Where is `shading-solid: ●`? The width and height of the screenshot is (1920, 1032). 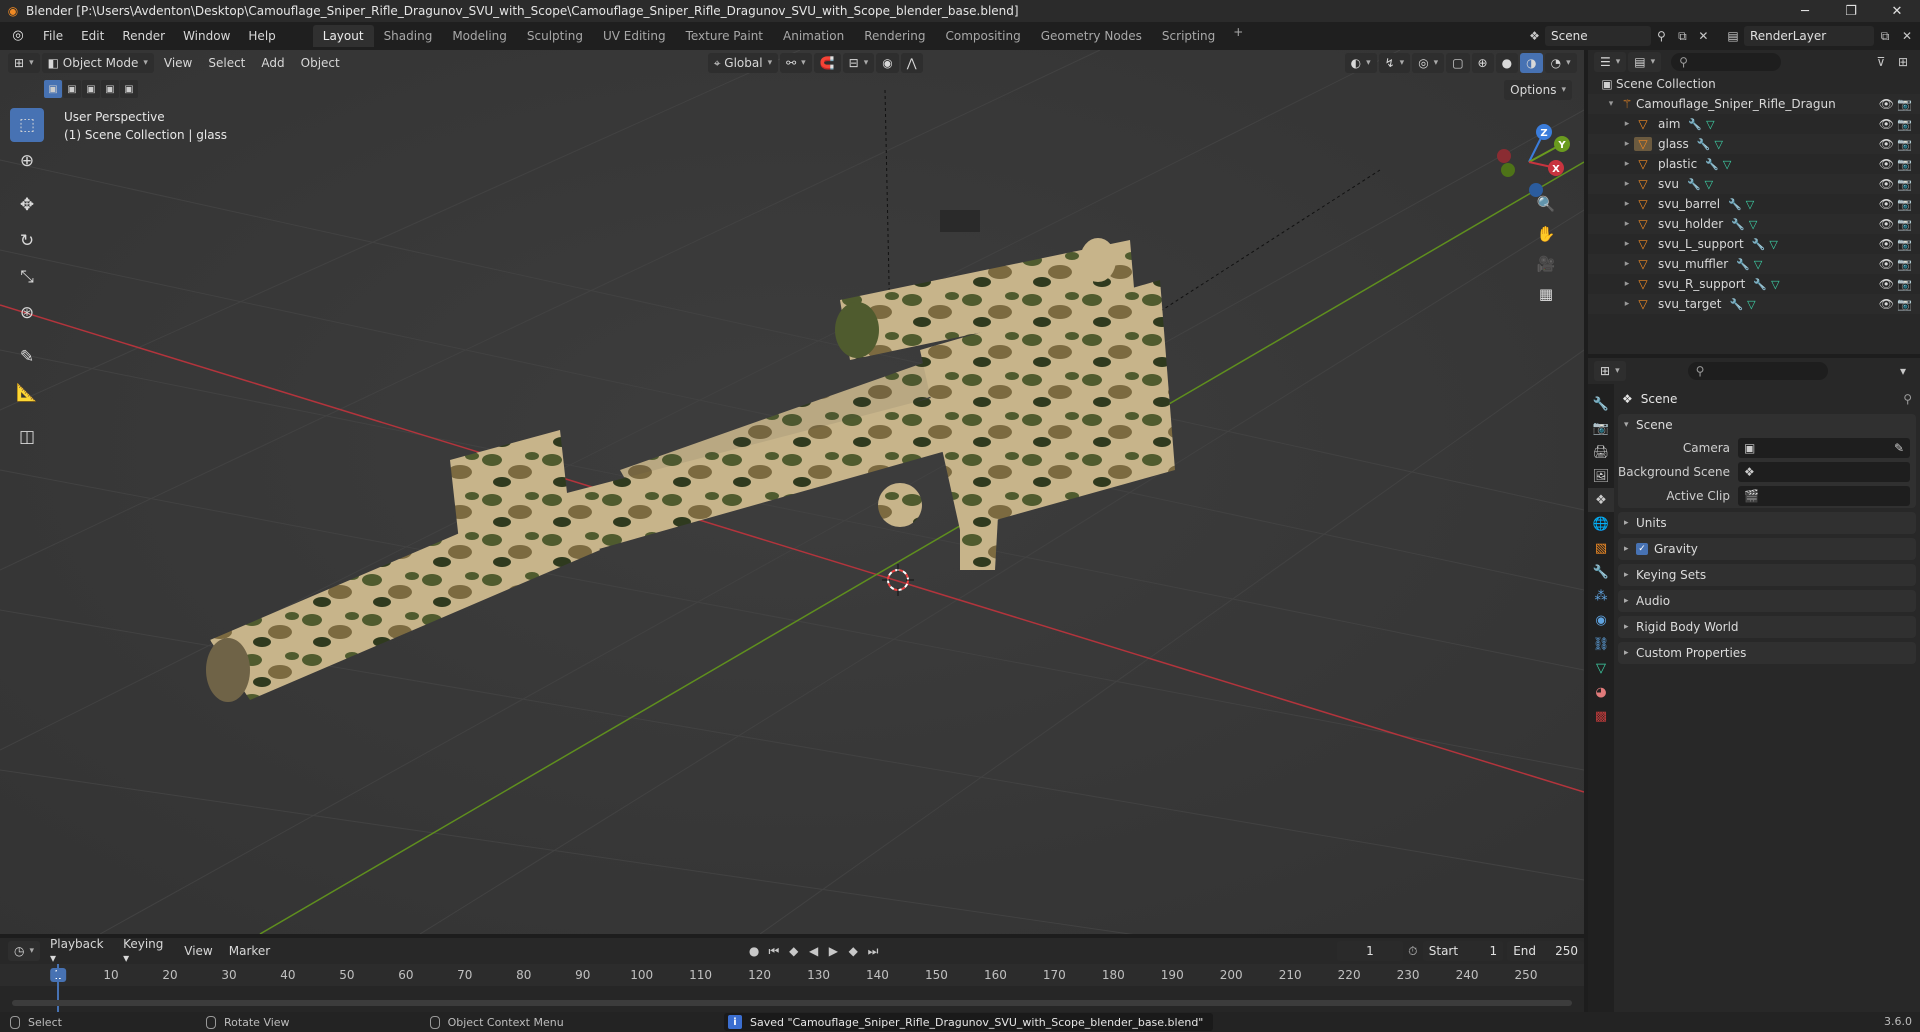
shading-solid: ● is located at coordinates (1507, 63).